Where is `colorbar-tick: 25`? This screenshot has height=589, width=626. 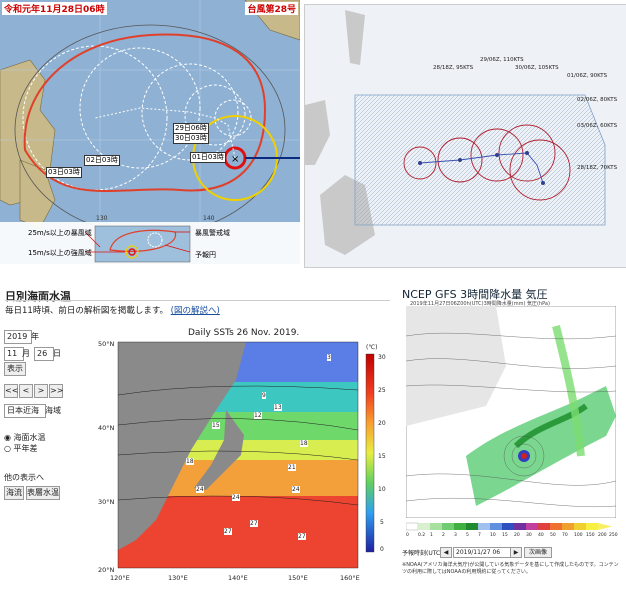
colorbar-tick: 25 is located at coordinates (382, 390).